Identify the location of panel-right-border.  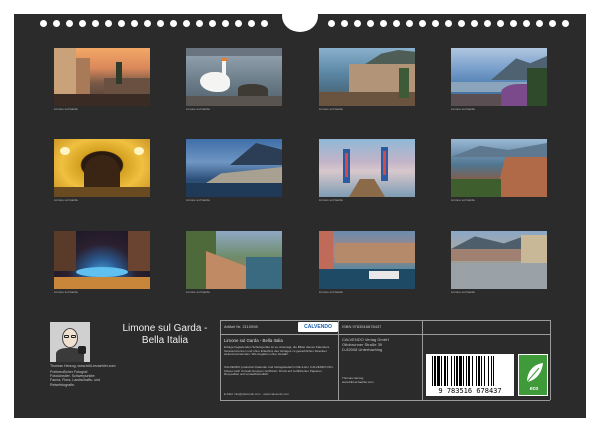
(550, 360).